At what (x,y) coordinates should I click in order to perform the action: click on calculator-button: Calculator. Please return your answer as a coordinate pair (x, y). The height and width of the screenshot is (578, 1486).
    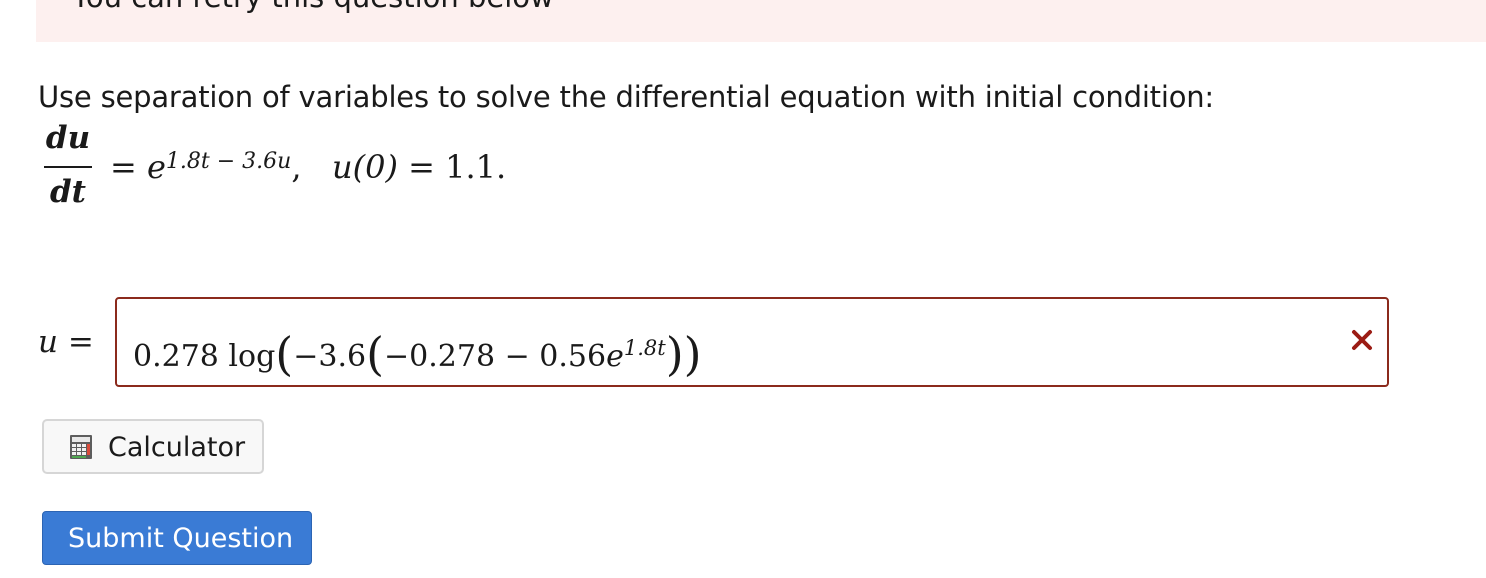
    Looking at the image, I should click on (153, 446).